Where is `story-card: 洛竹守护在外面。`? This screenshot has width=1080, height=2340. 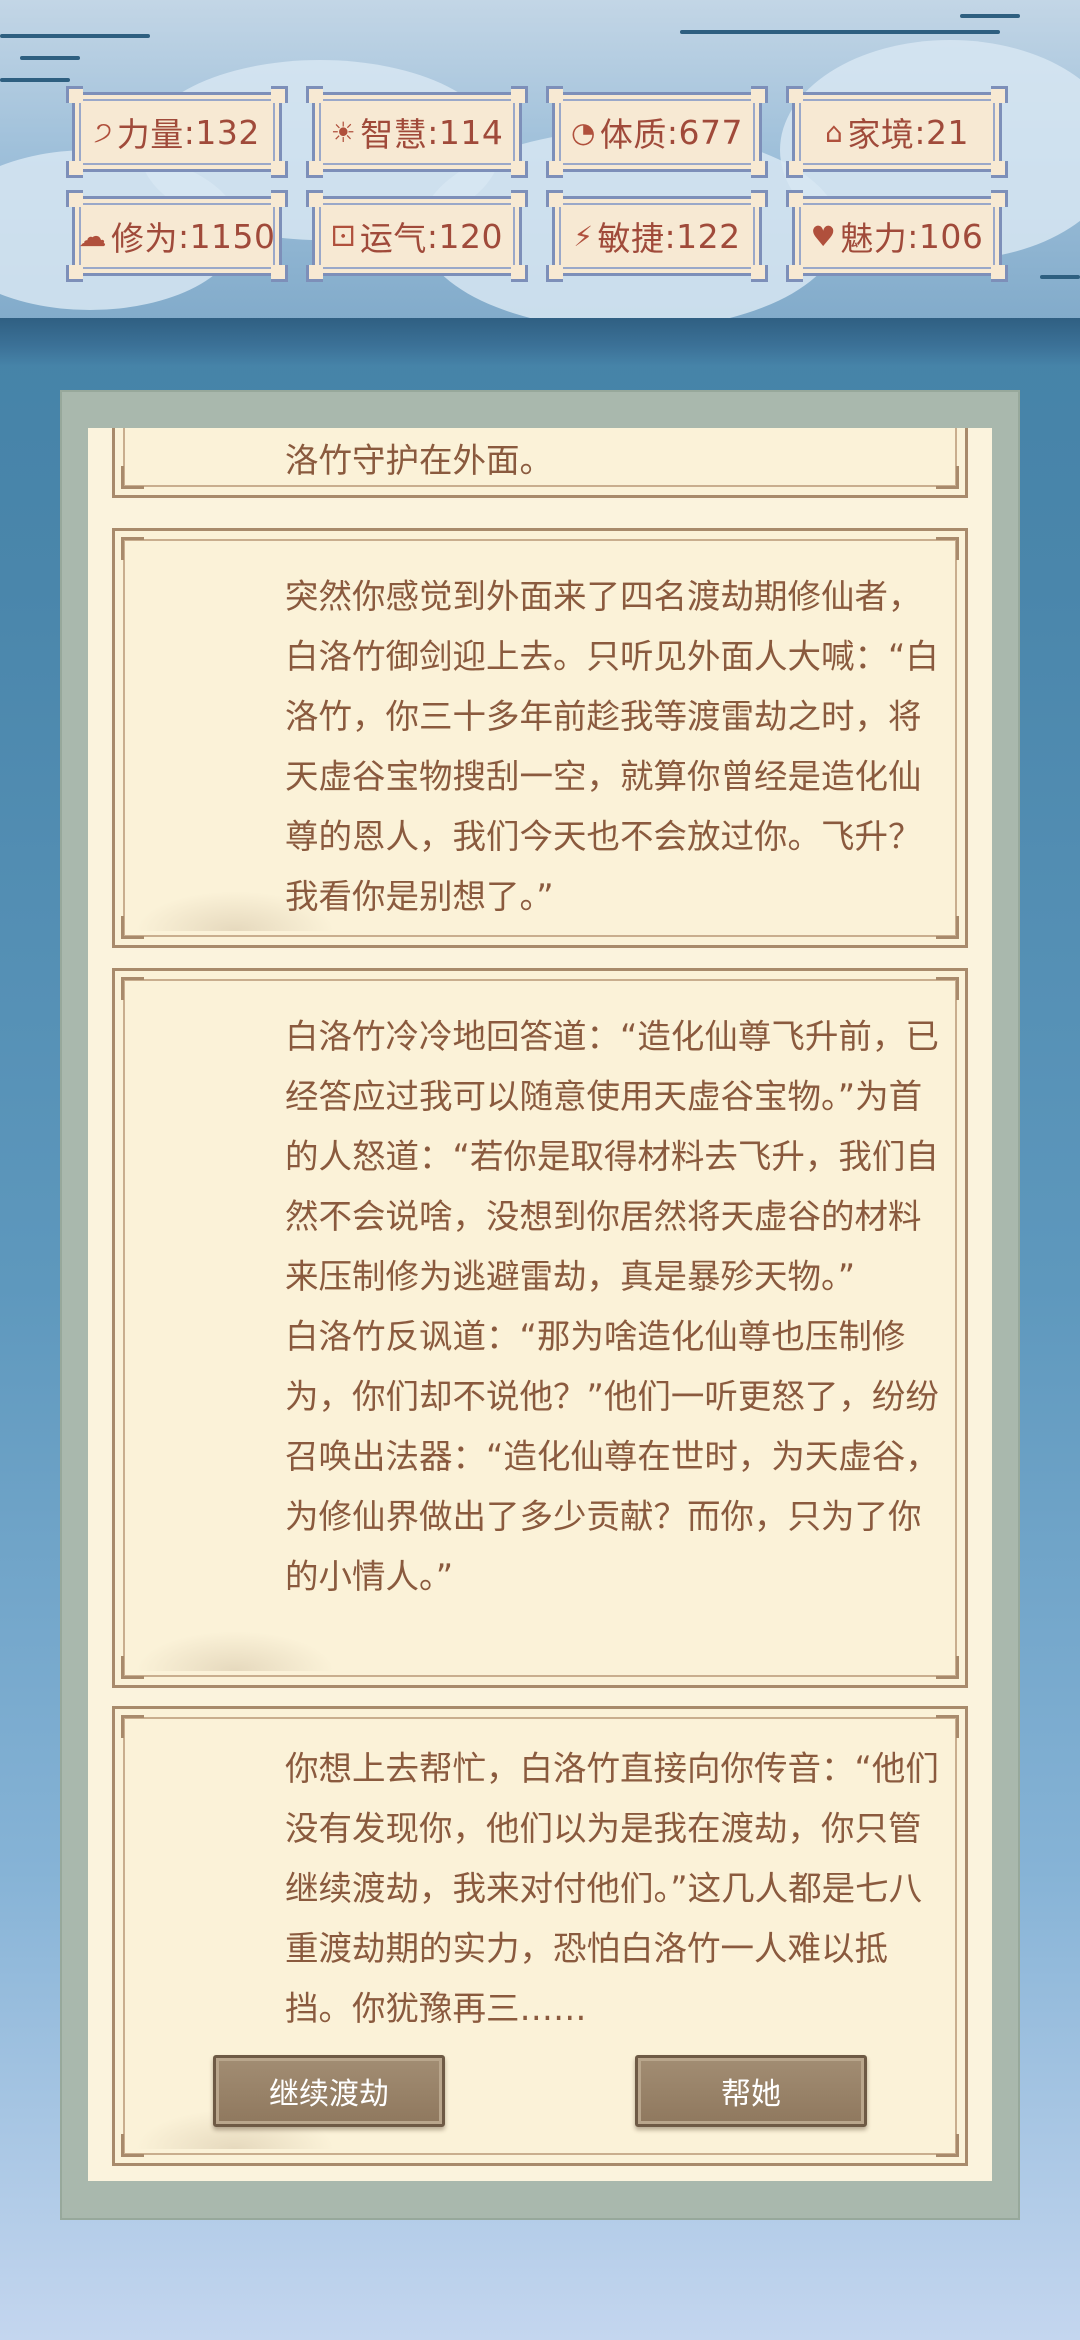
story-card: 洛竹守护在外面。 is located at coordinates (540, 463).